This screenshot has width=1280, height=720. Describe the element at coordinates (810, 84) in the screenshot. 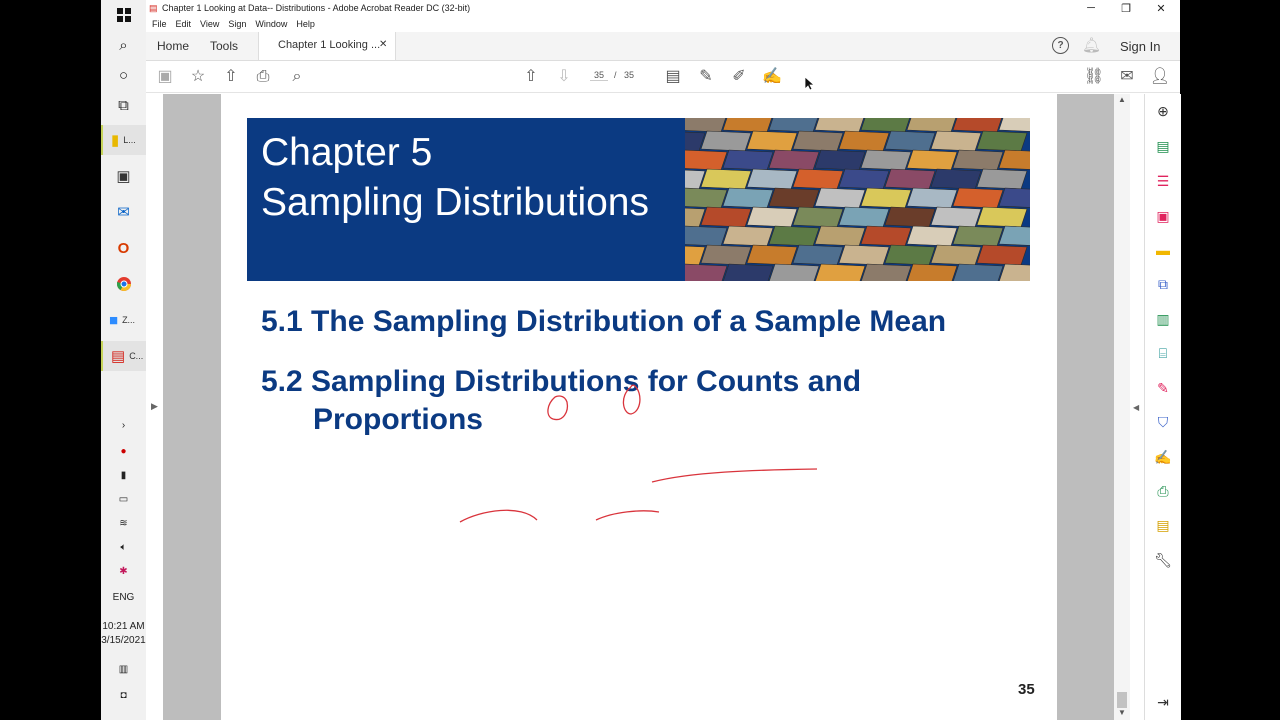

I see `mouse-cursor-icon` at that location.